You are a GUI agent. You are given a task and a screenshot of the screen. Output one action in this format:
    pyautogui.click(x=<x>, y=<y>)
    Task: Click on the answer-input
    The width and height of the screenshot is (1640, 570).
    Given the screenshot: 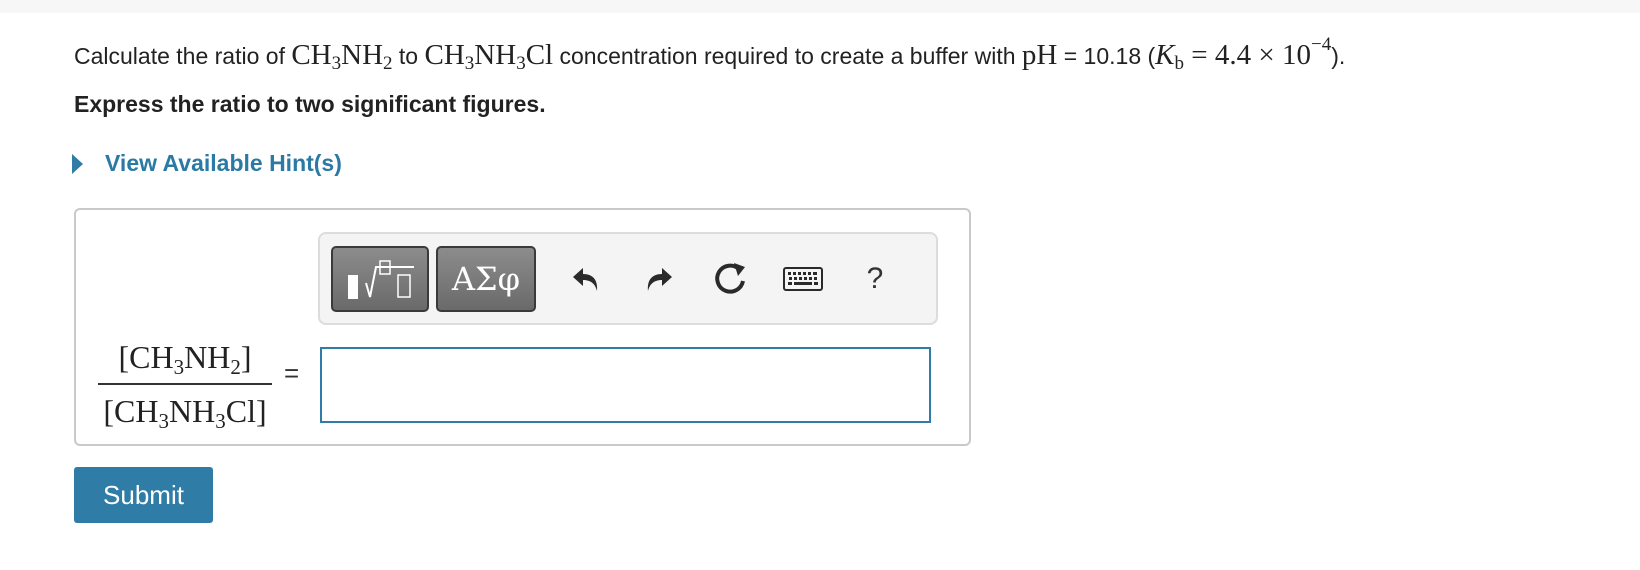 What is the action you would take?
    pyautogui.click(x=625, y=385)
    